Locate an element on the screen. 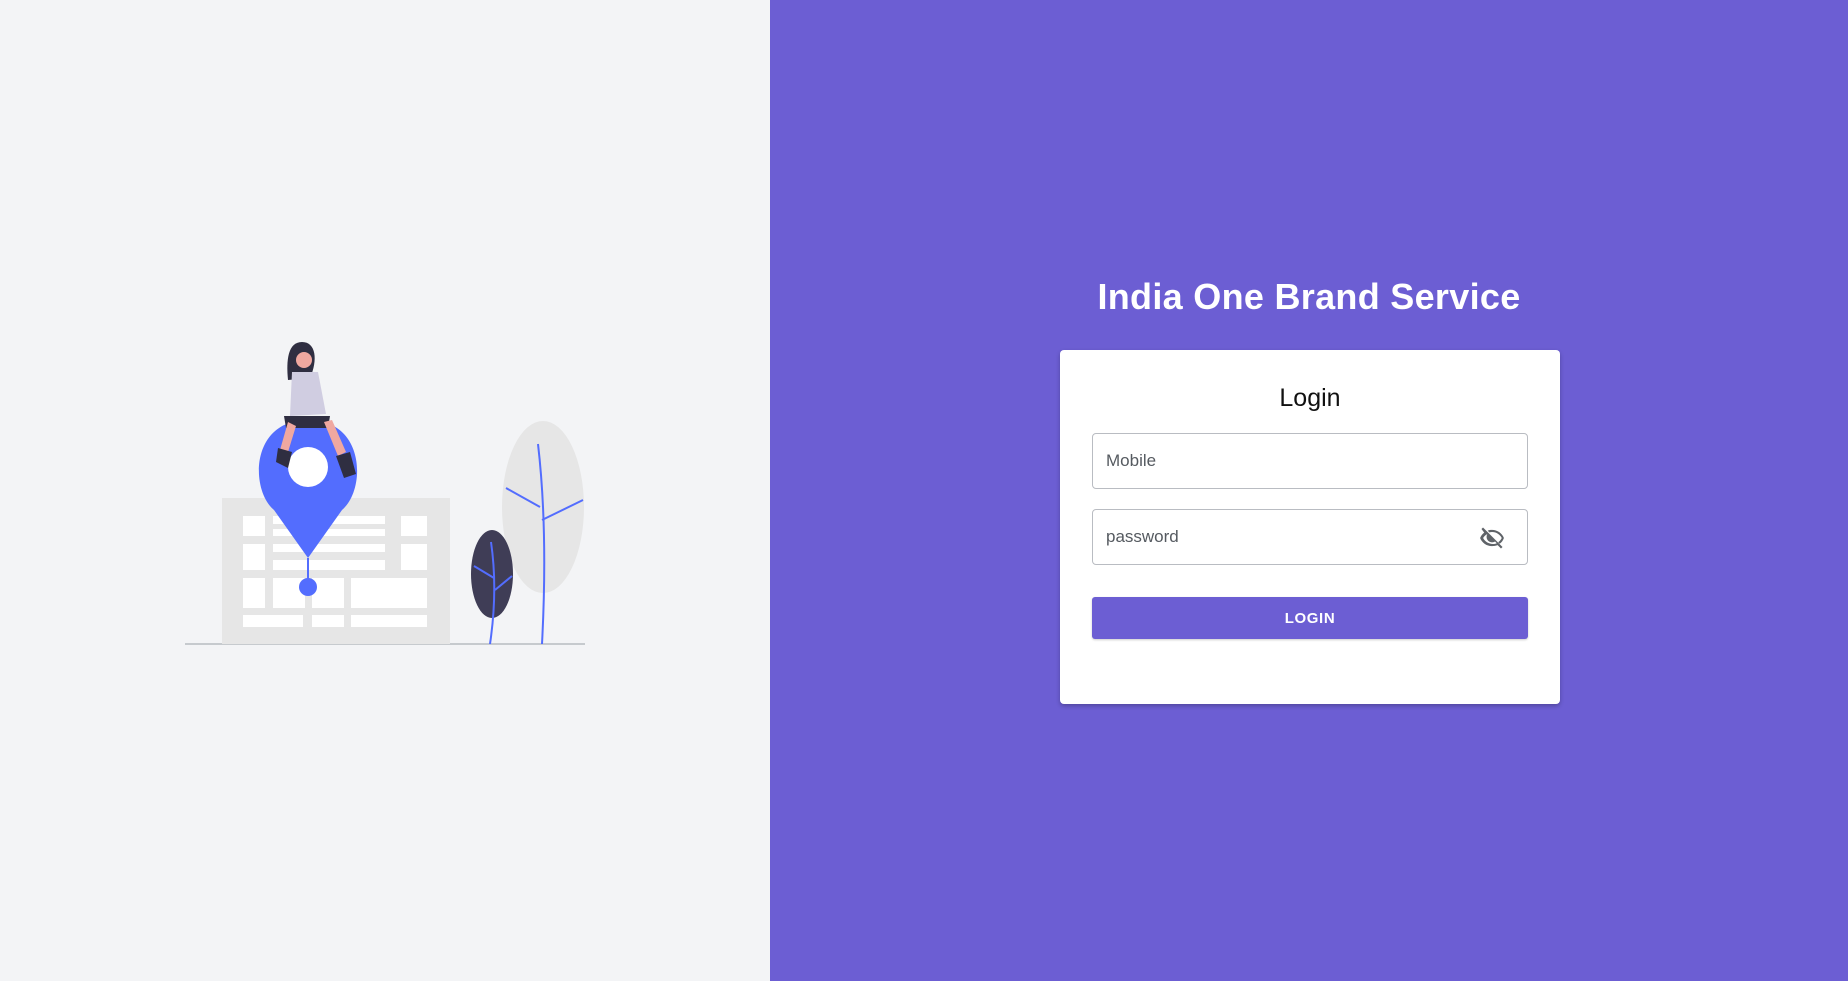  login-title: Login is located at coordinates (1310, 398).